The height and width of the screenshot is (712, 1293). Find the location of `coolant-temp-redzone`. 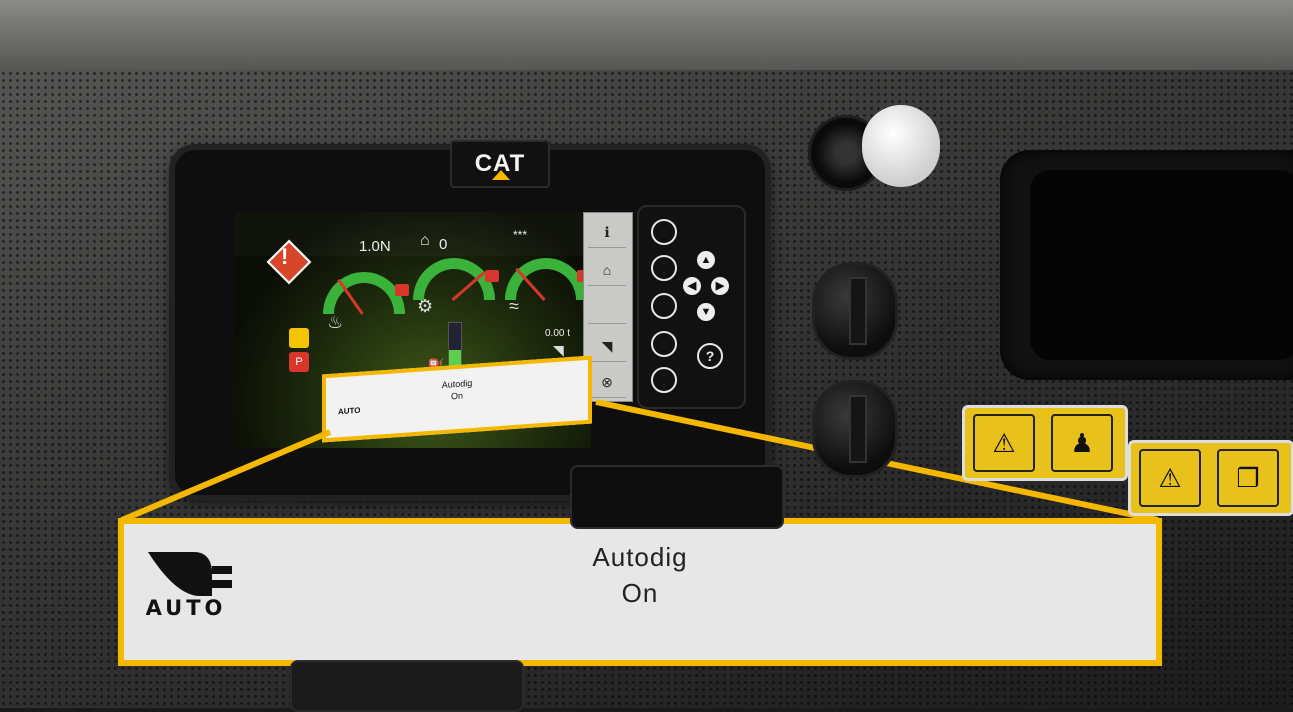

coolant-temp-redzone is located at coordinates (402, 290).